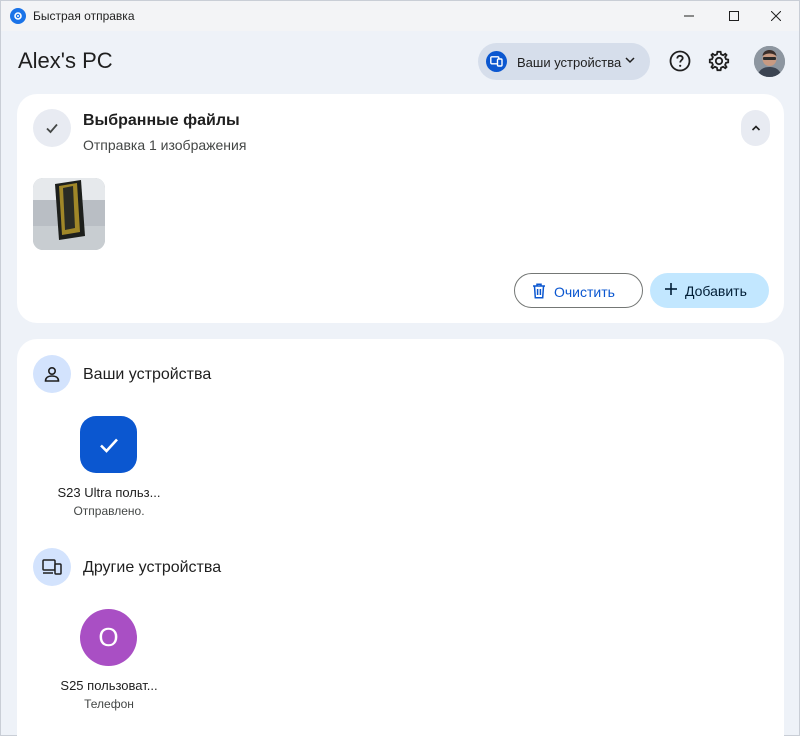 Image resolution: width=800 pixels, height=736 pixels. I want to click on add-button: Добавить, so click(709, 290).